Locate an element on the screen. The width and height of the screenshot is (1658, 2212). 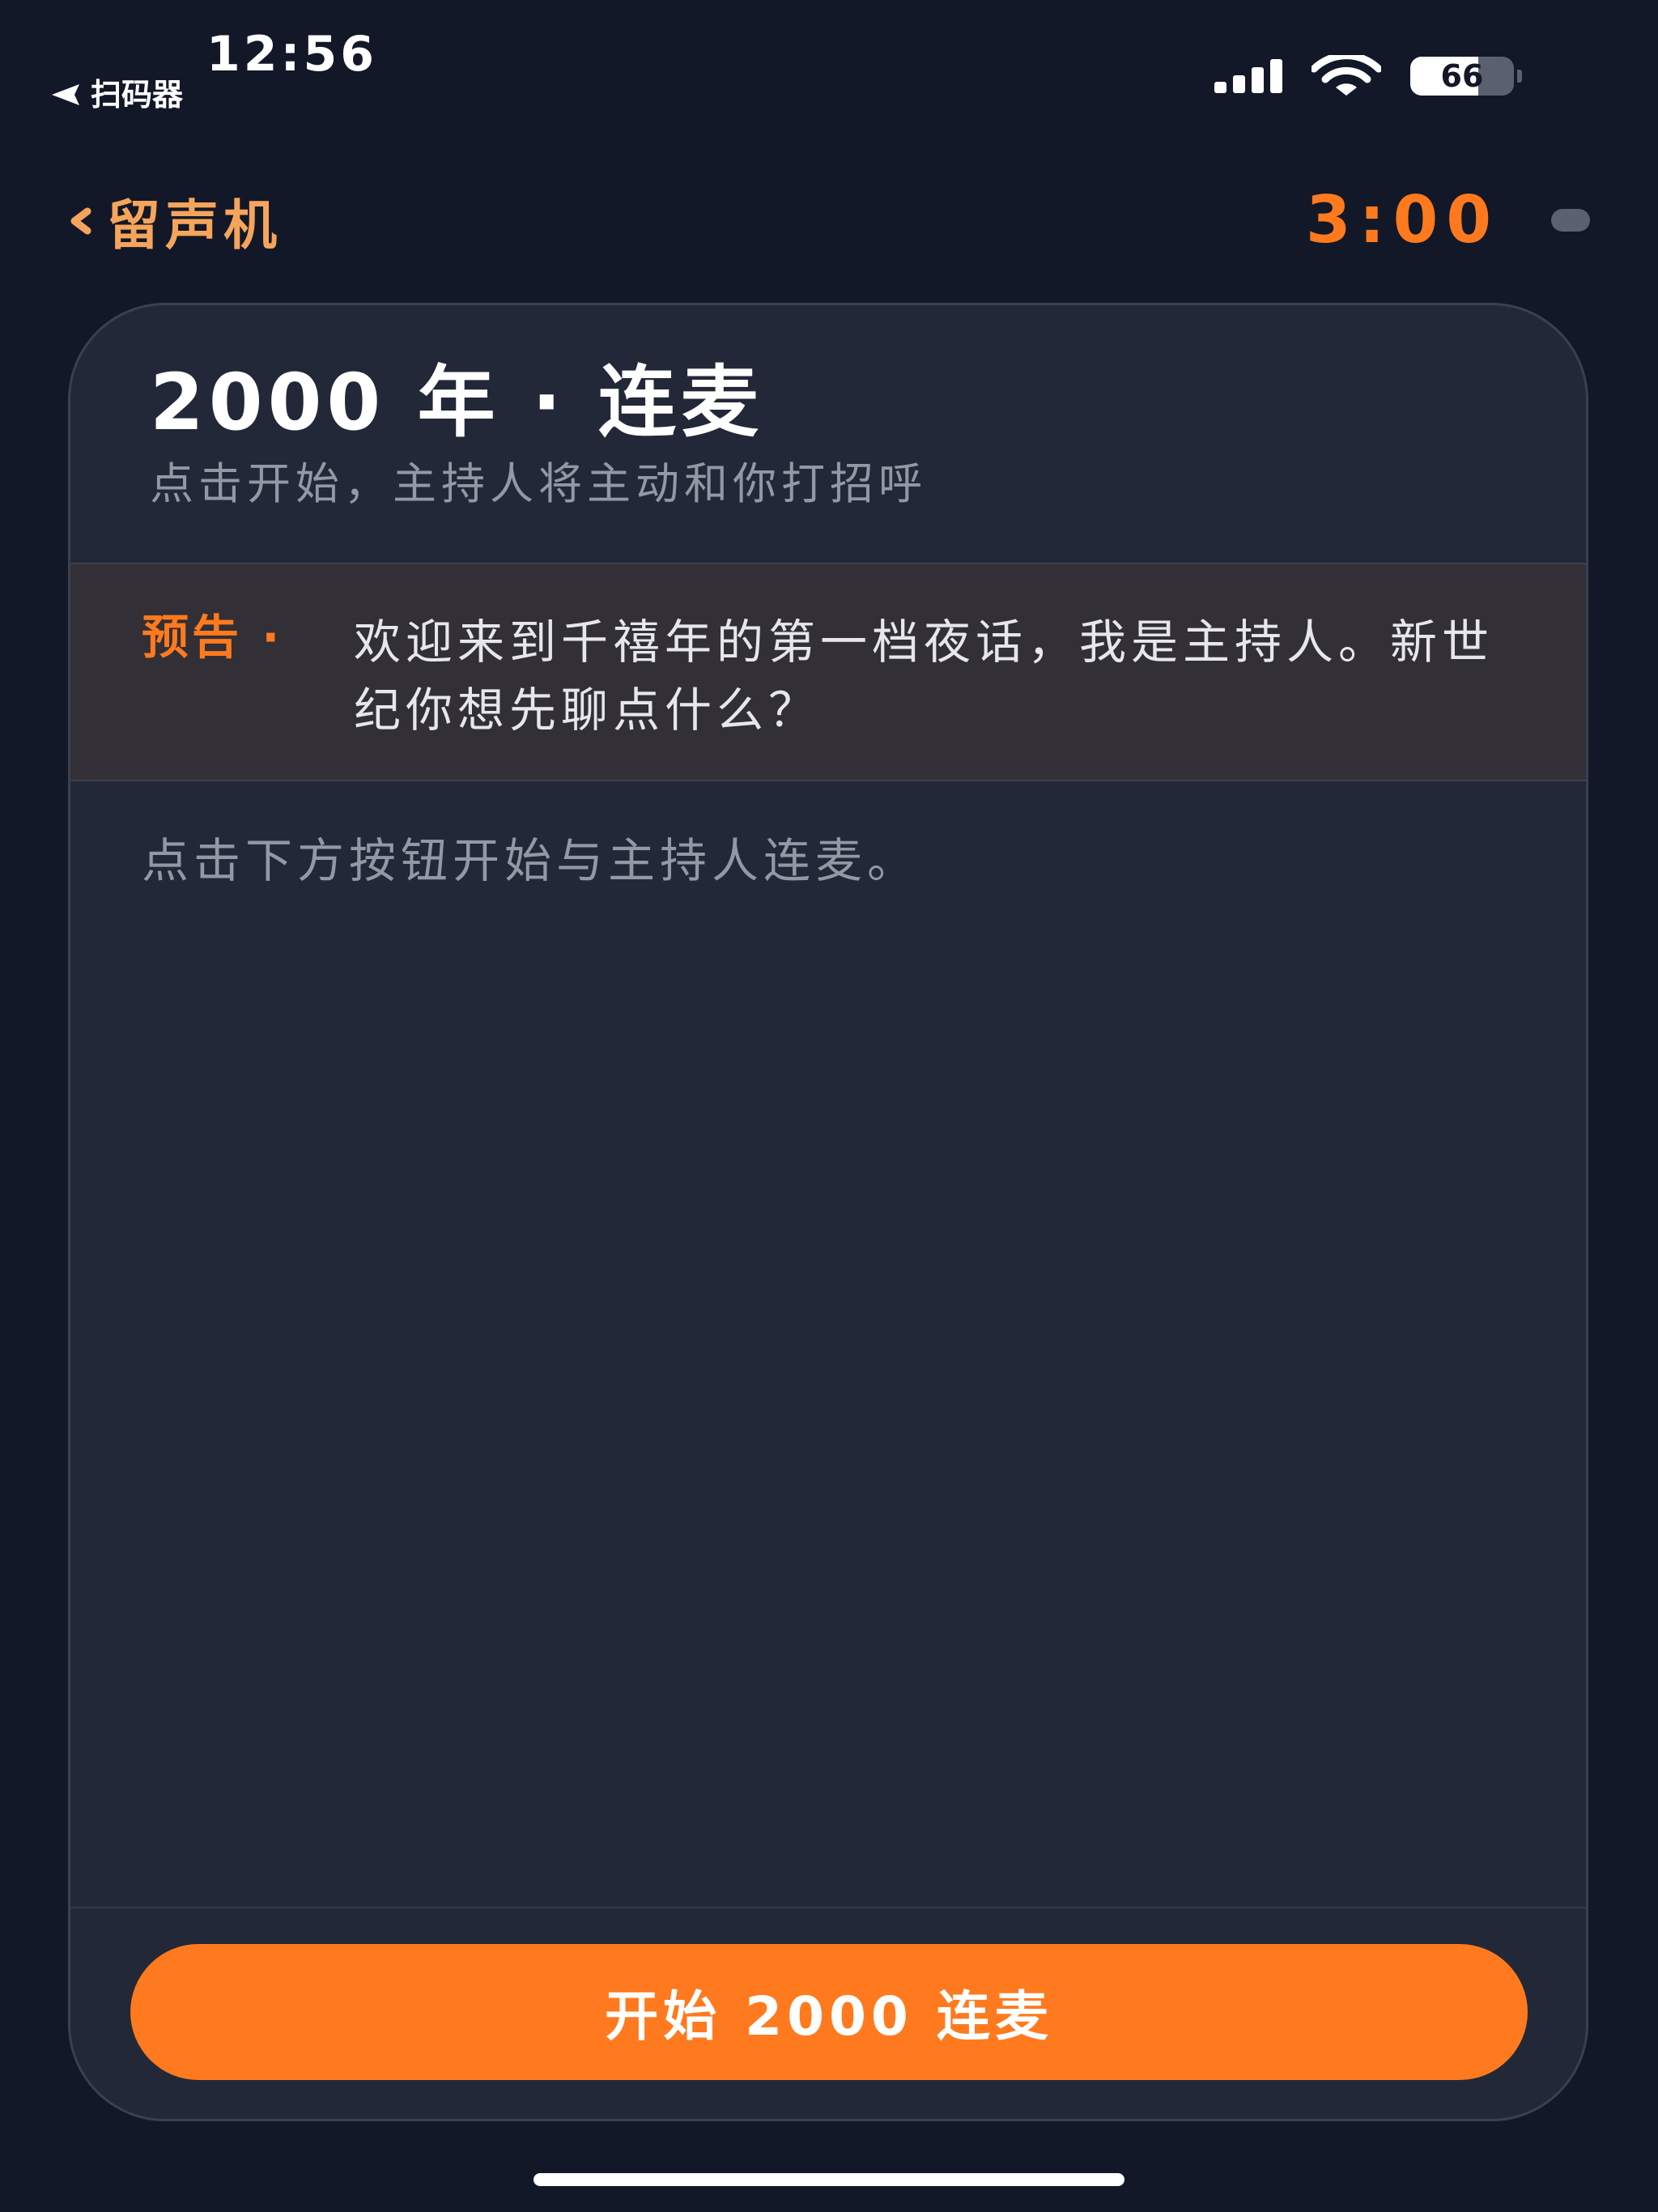
home-indicator is located at coordinates (829, 2180).